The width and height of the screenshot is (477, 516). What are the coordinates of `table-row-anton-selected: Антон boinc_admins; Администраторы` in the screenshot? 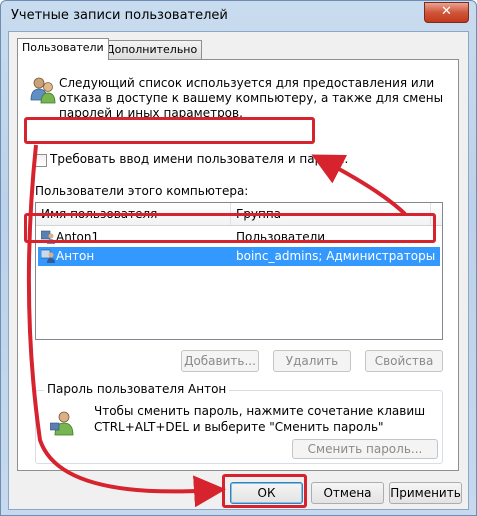 It's located at (239, 256).